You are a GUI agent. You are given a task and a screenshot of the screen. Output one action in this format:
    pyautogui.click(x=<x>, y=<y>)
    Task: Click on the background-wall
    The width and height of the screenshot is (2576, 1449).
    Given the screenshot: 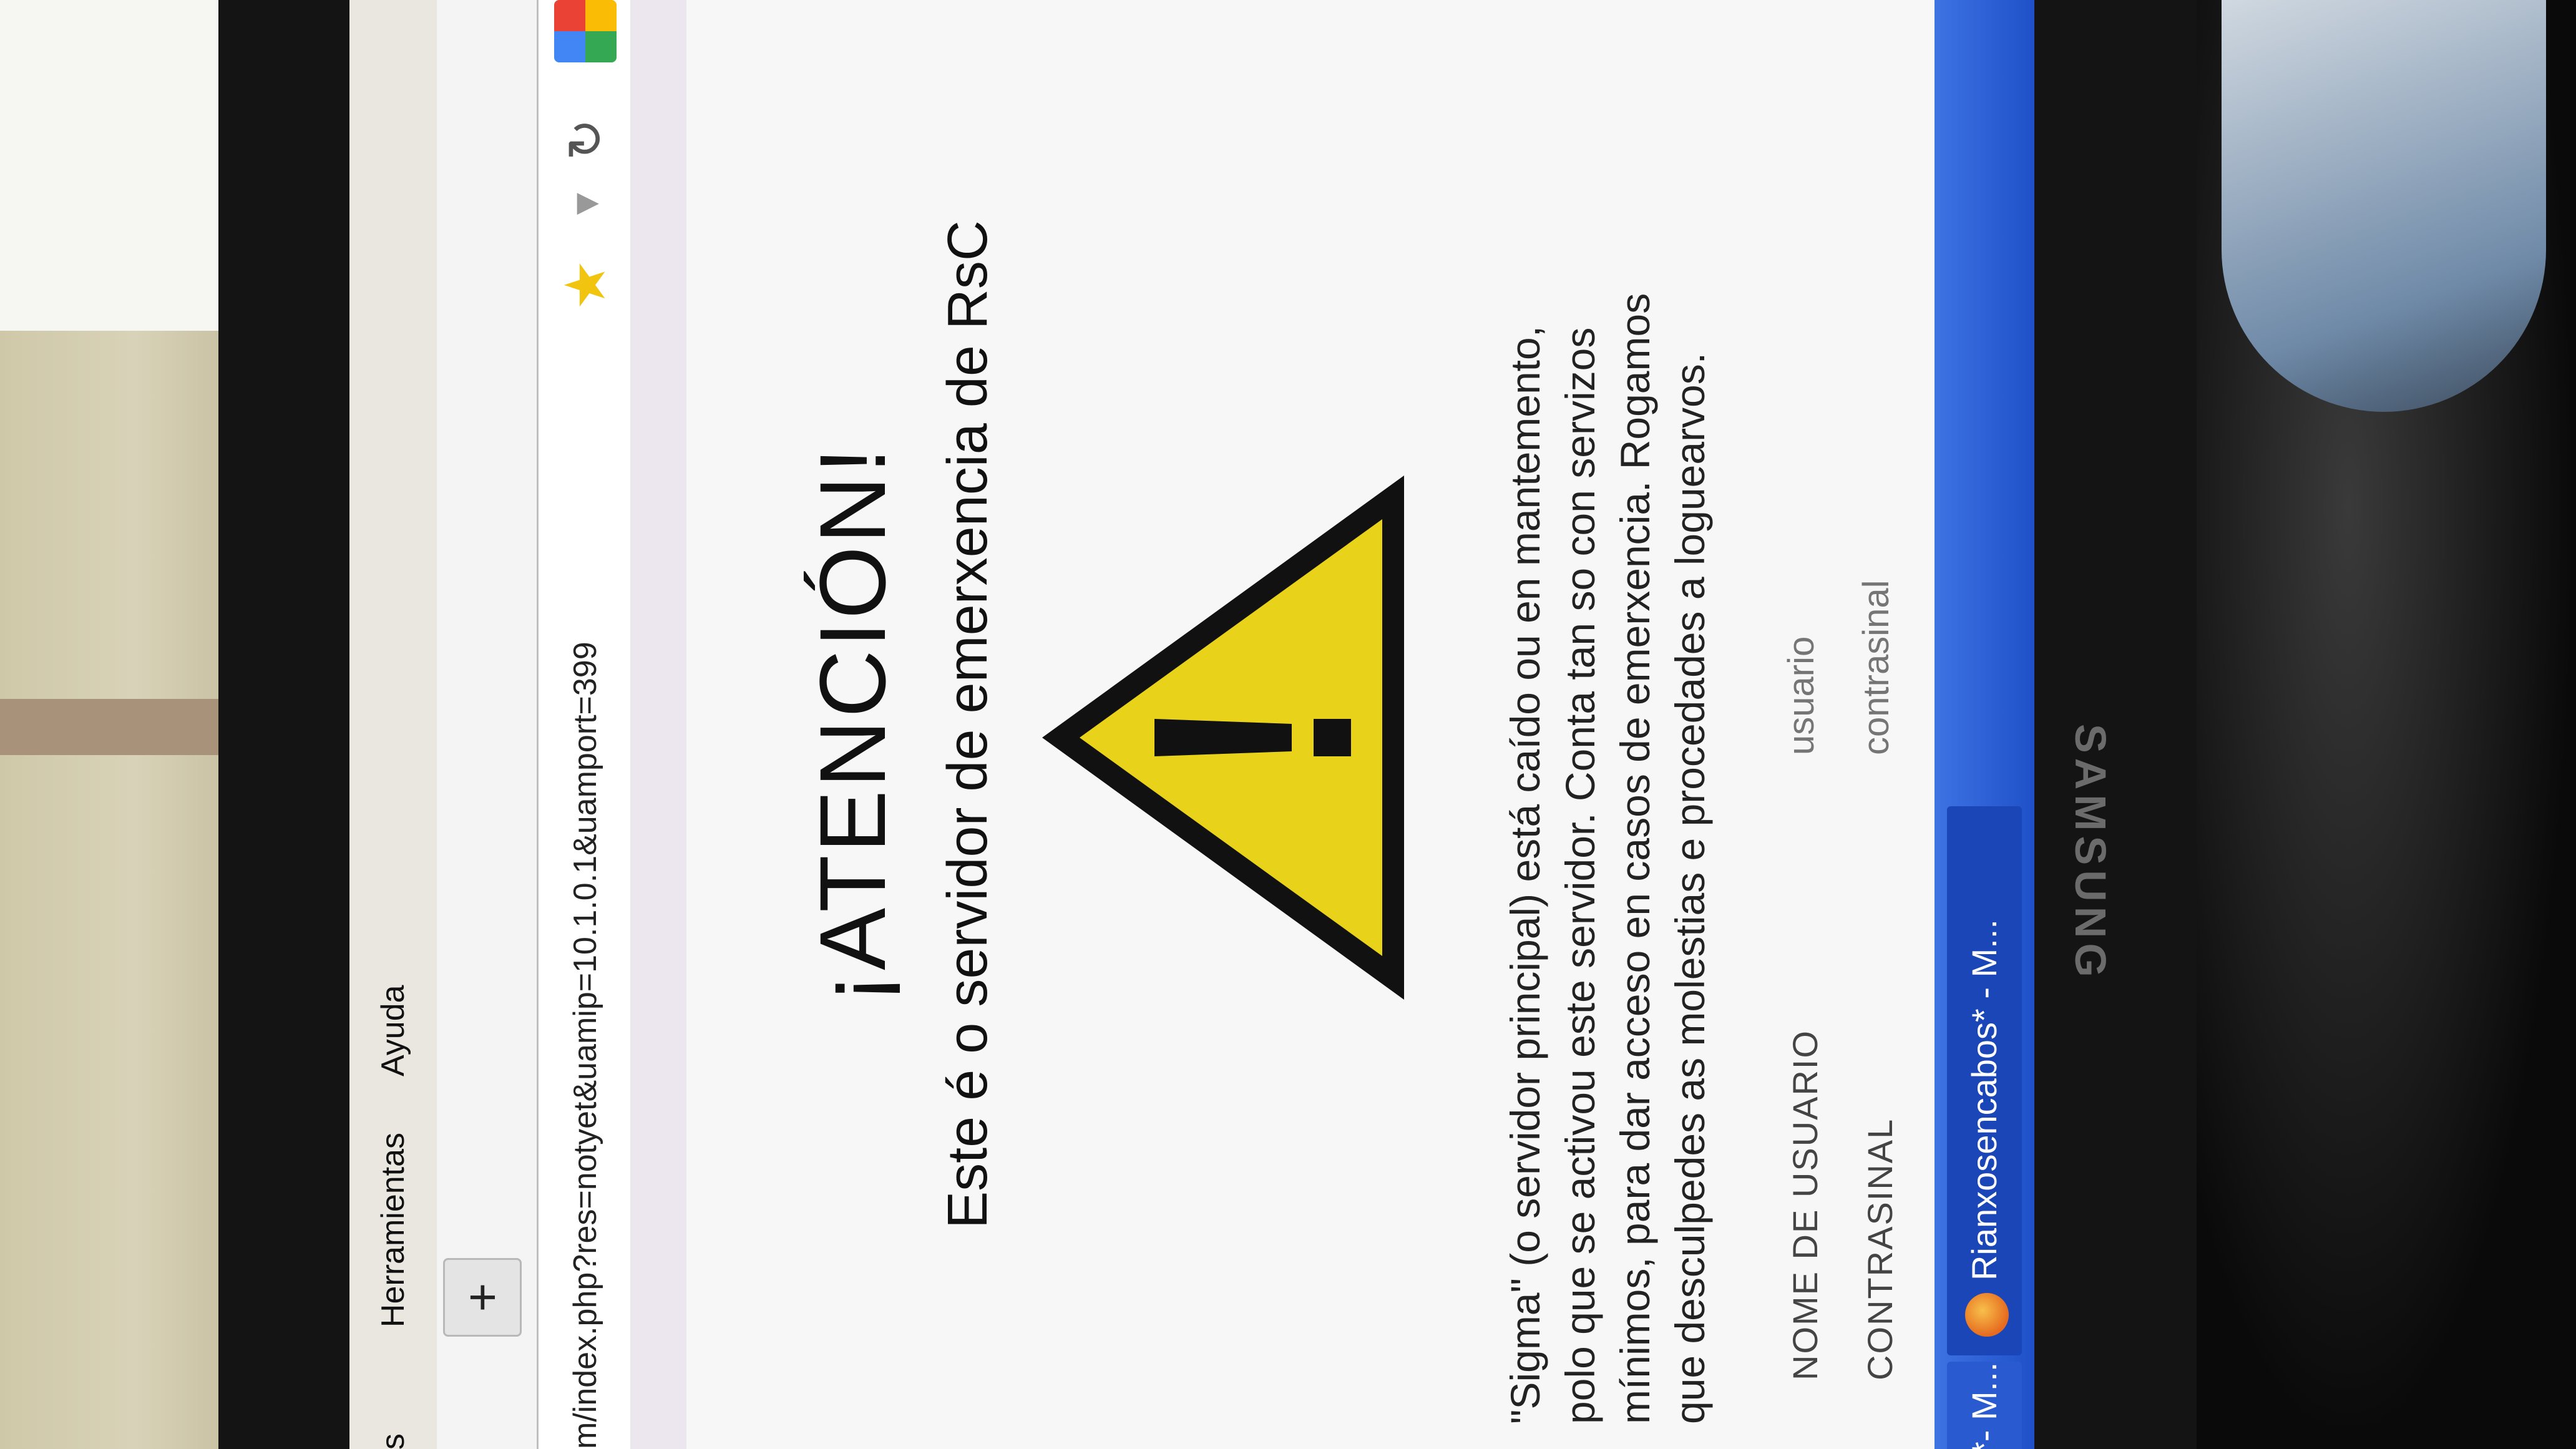 What is the action you would take?
    pyautogui.click(x=112, y=890)
    